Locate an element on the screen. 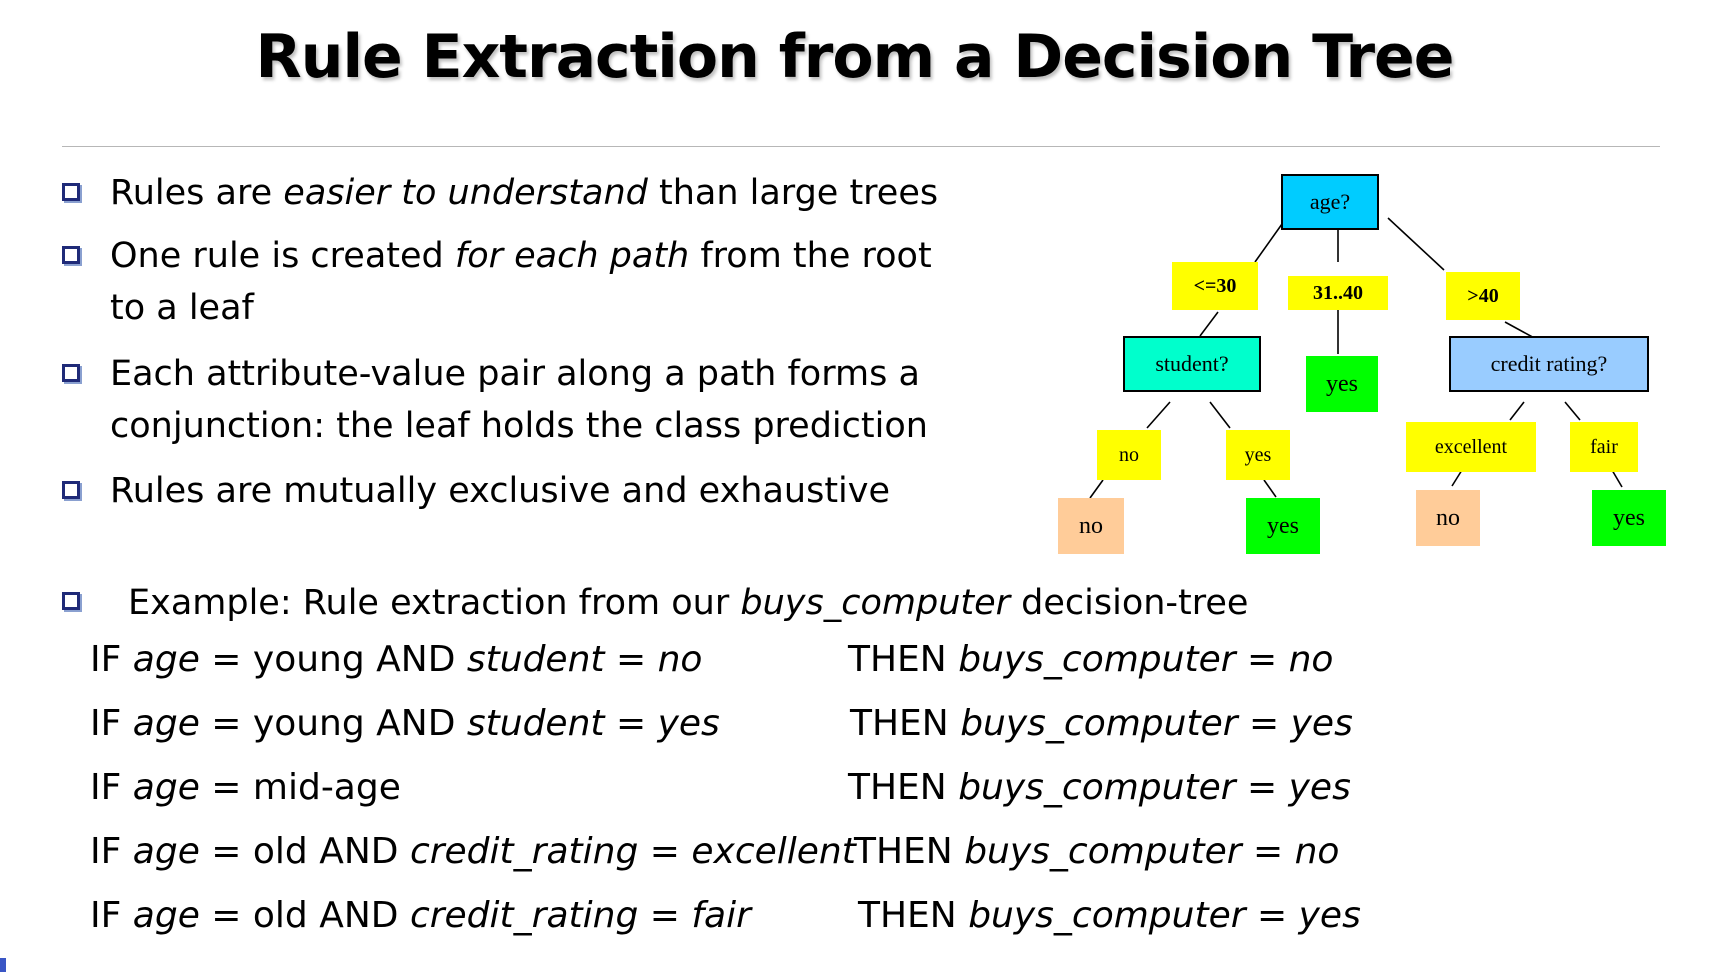 Image resolution: width=1709 pixels, height=972 pixels. rule-condition-part: fair is located at coordinates (721, 915).